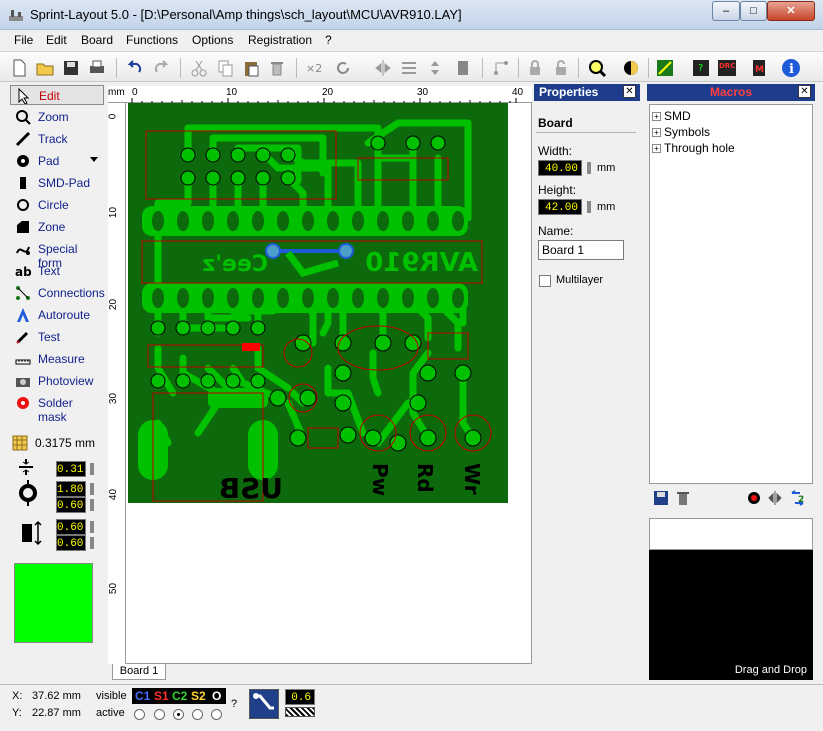  Describe the element at coordinates (234, 704) in the screenshot. I see `layers-help: ?` at that location.